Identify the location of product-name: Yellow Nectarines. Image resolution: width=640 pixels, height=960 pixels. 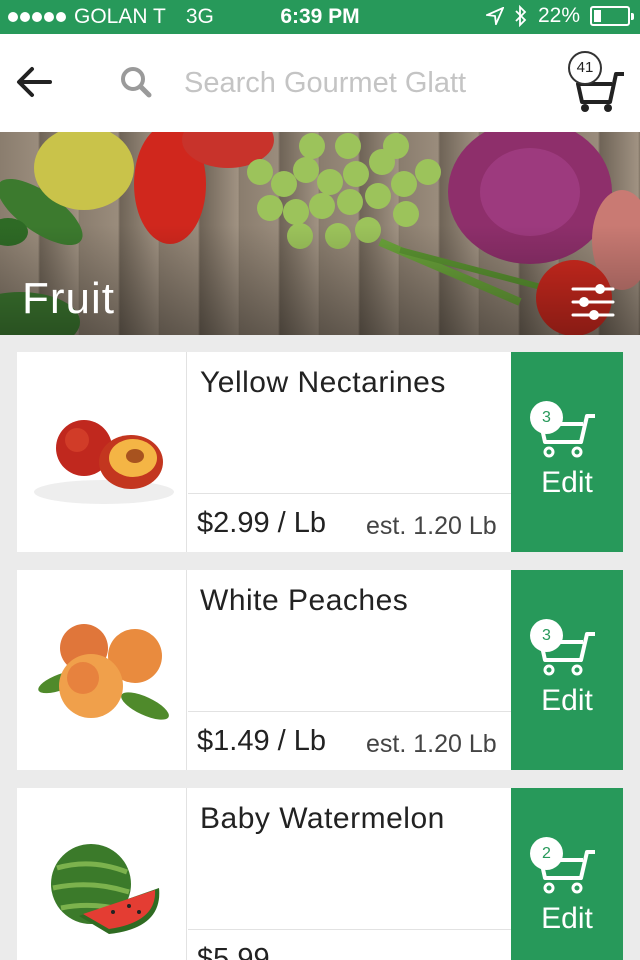
(323, 383).